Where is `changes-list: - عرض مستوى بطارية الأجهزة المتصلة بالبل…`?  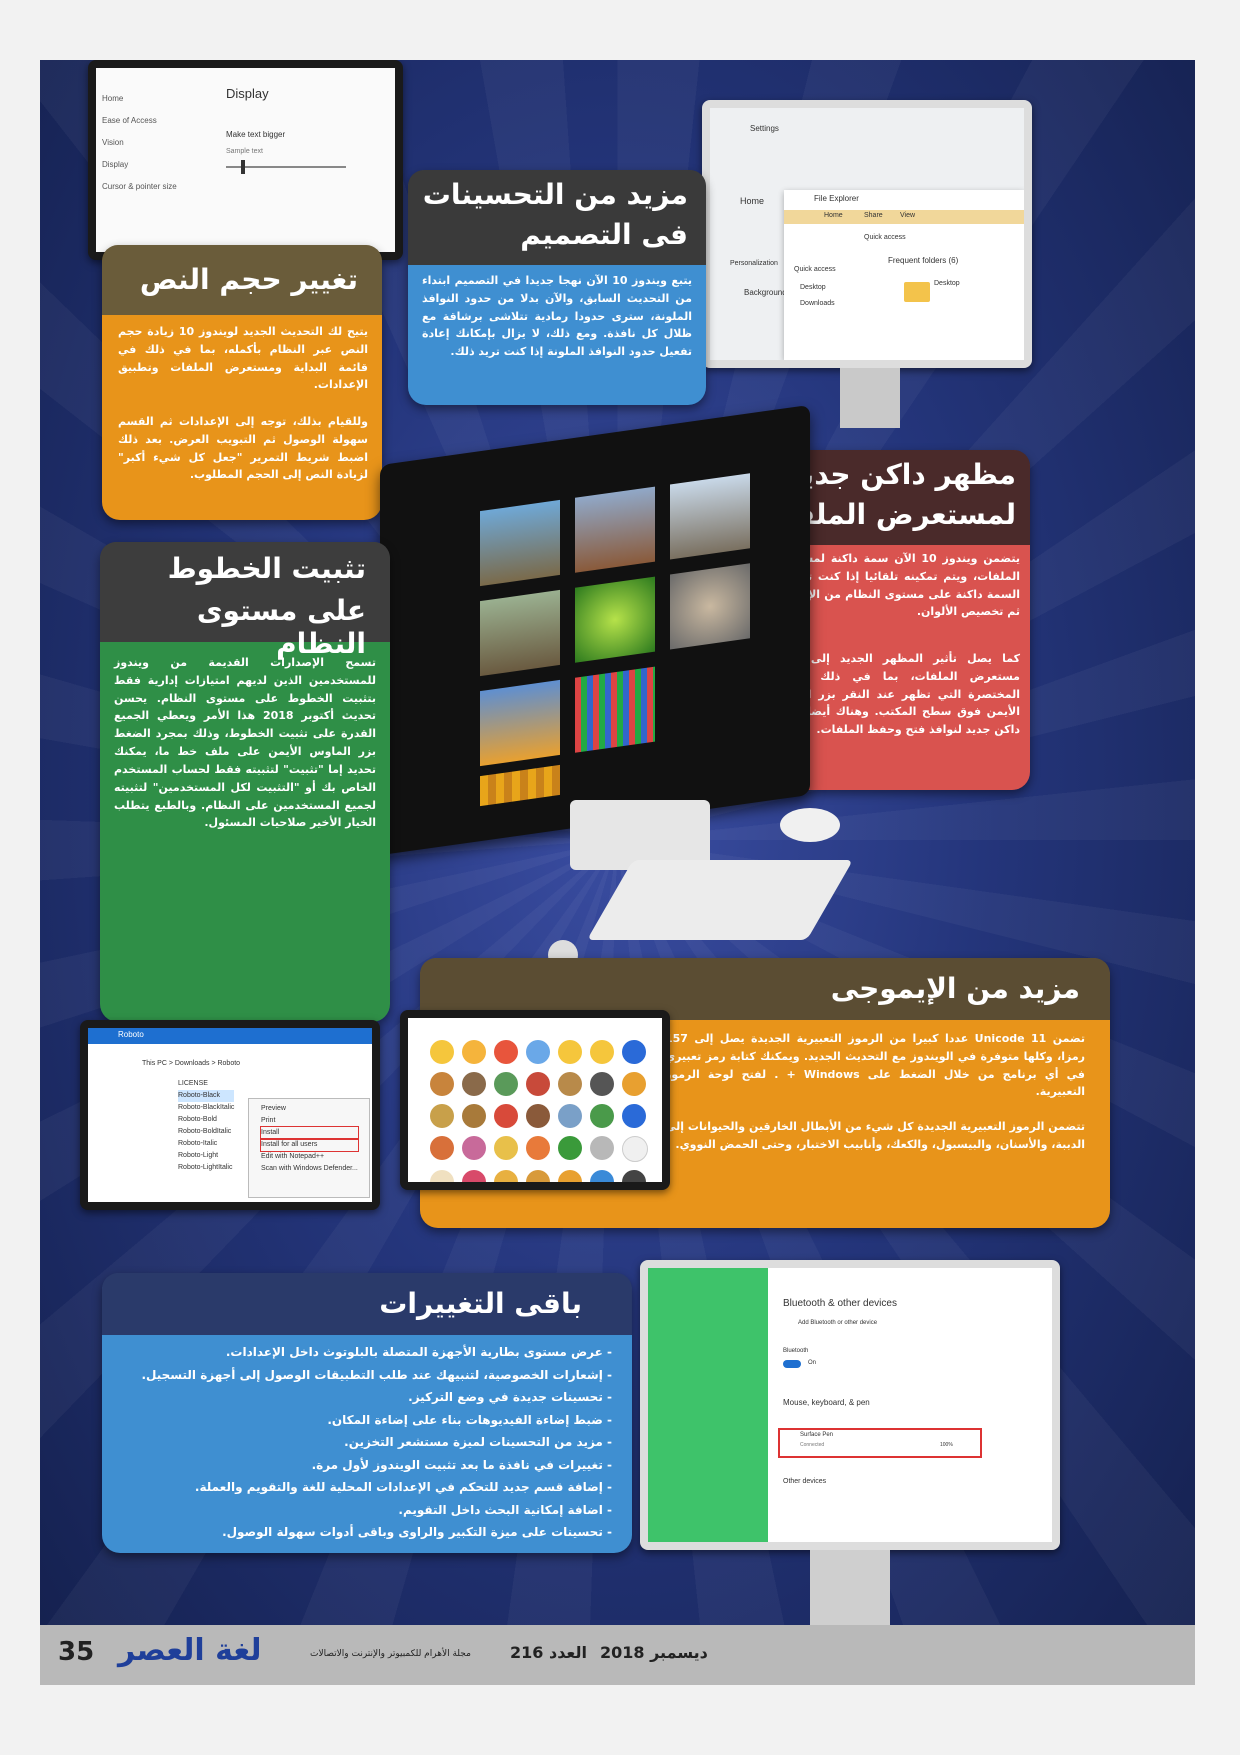
changes-list: - عرض مستوى بطارية الأجهزة المتصلة بالبل… is located at coordinates (367, 1442).